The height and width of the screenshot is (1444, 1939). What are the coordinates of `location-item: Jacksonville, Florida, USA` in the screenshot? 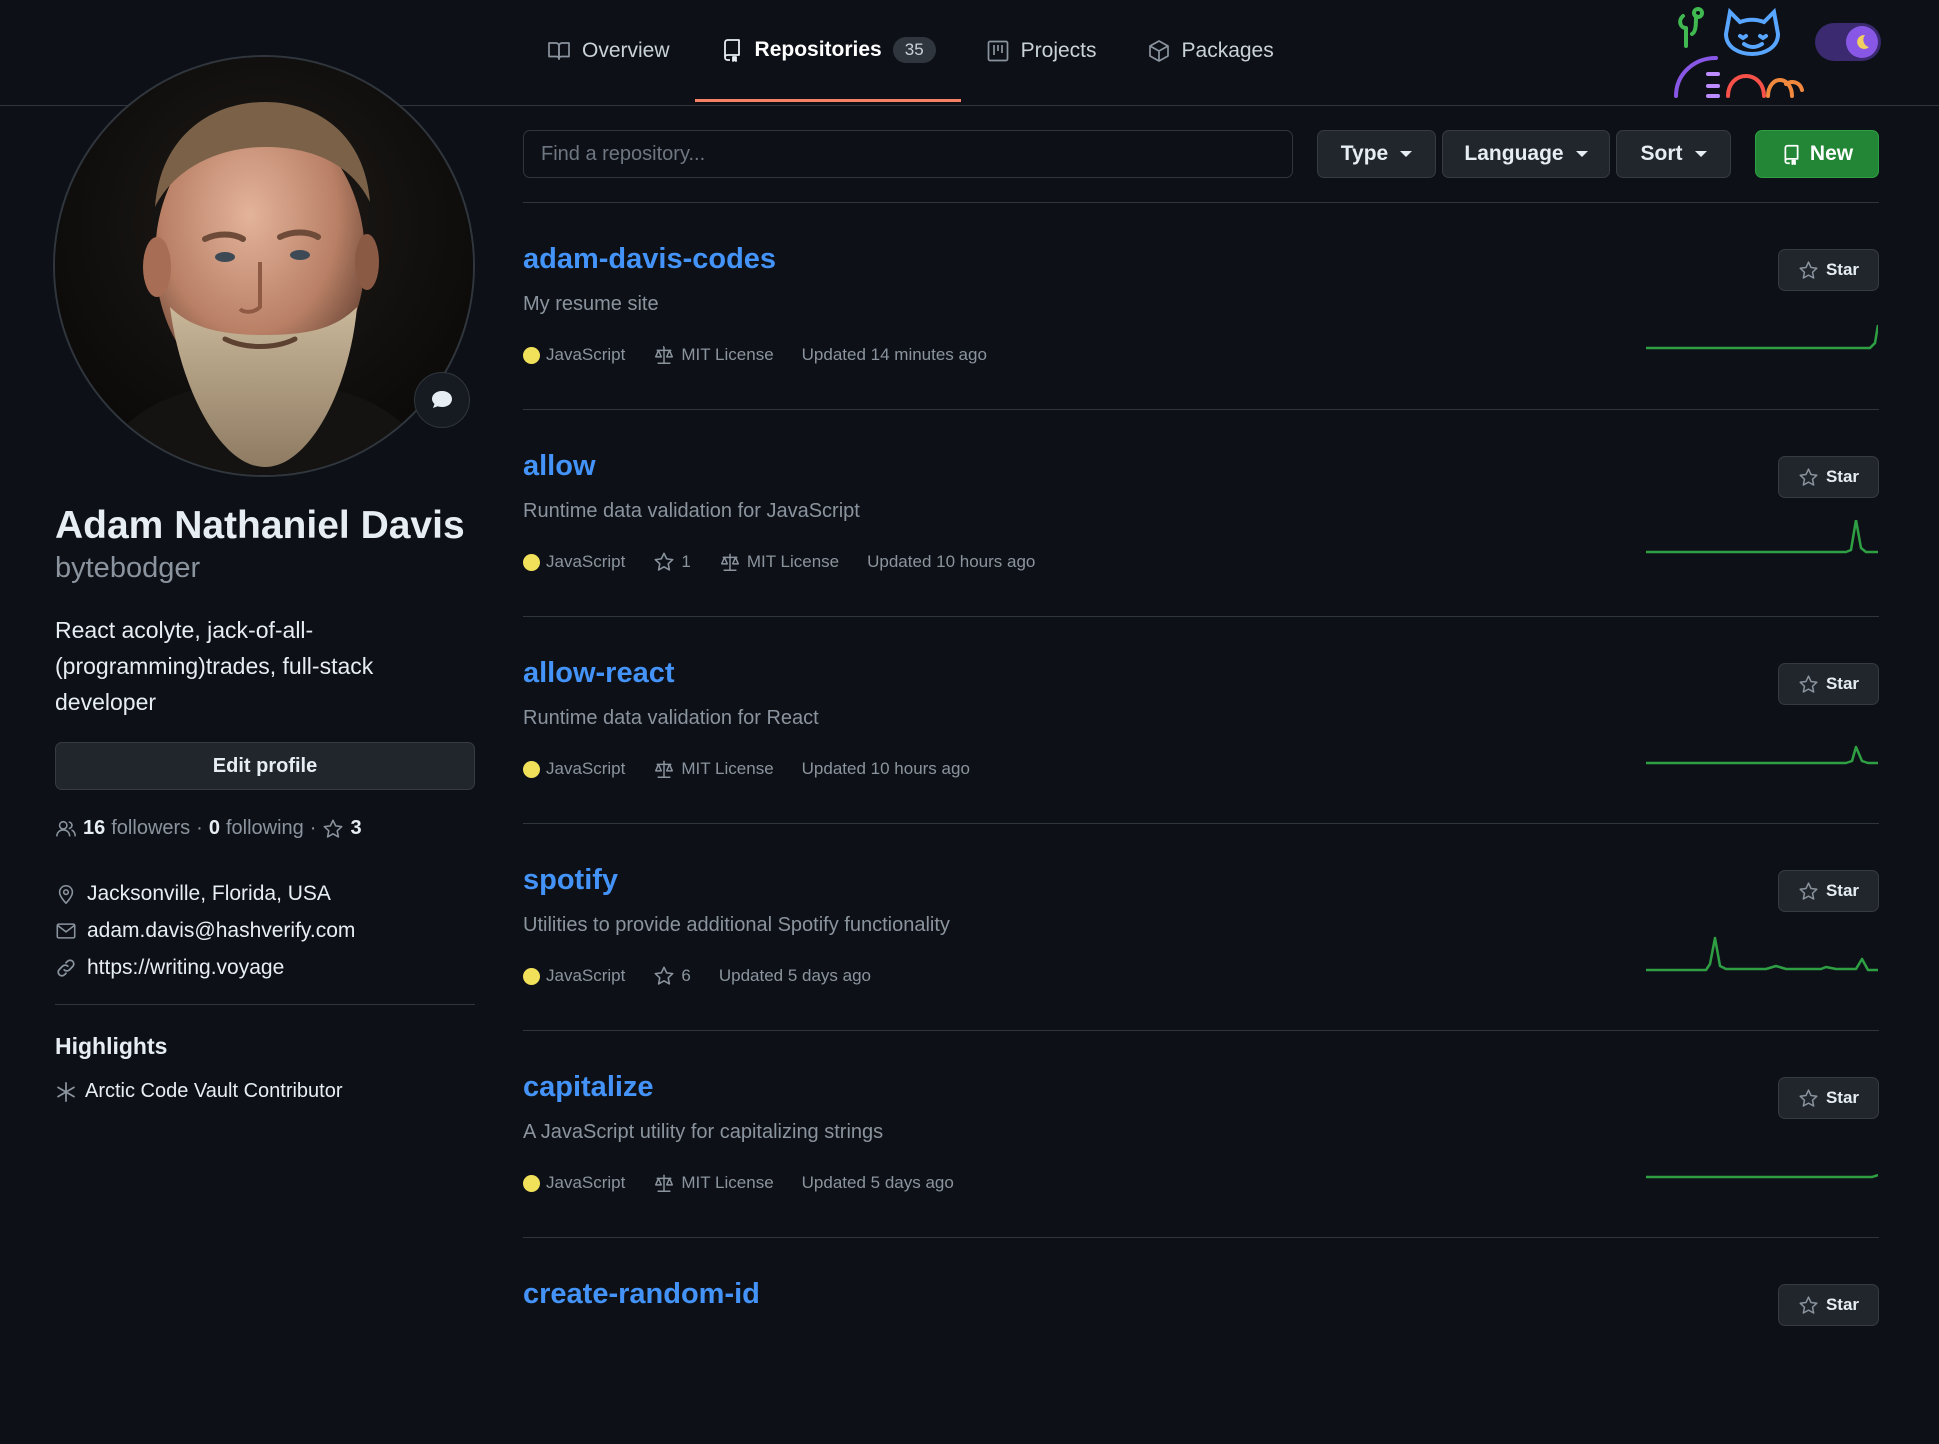 It's located at (205, 893).